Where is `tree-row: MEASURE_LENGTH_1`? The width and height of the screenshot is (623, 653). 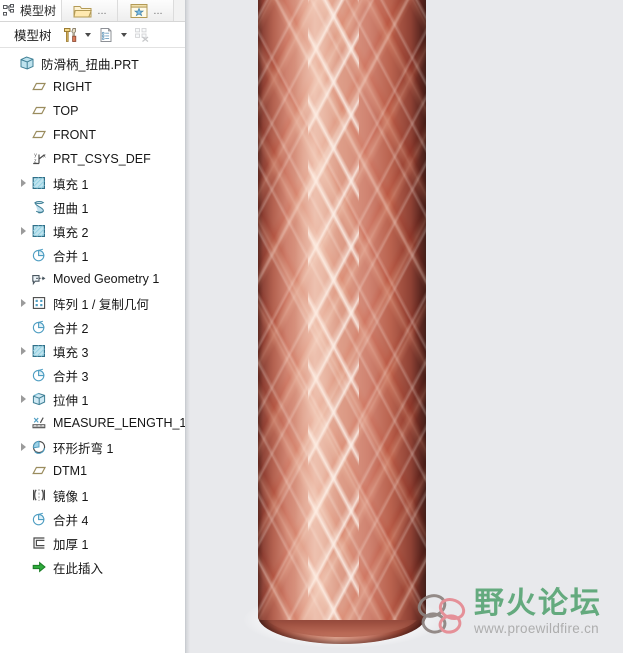
tree-row: MEASURE_LENGTH_1 is located at coordinates (92, 423).